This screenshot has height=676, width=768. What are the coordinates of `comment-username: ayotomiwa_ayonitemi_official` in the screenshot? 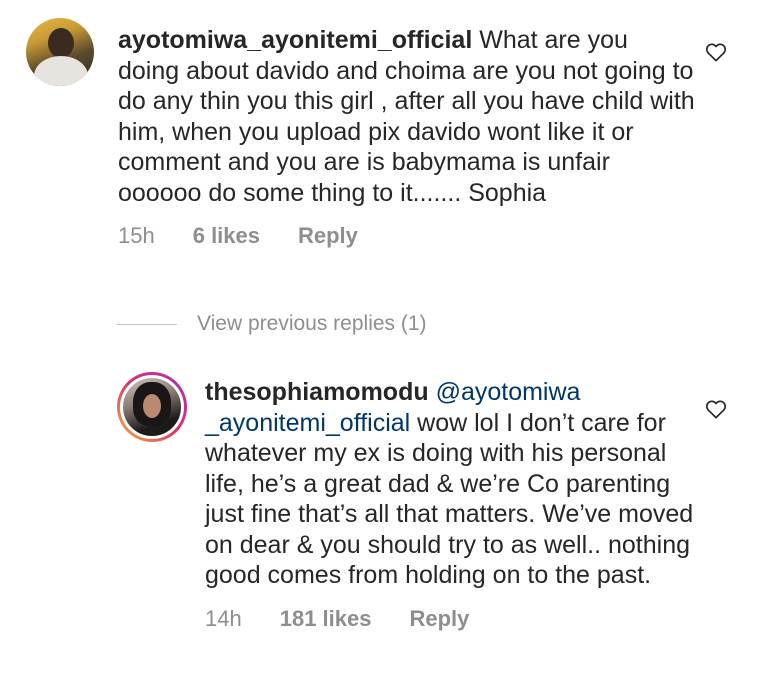 It's located at (295, 40).